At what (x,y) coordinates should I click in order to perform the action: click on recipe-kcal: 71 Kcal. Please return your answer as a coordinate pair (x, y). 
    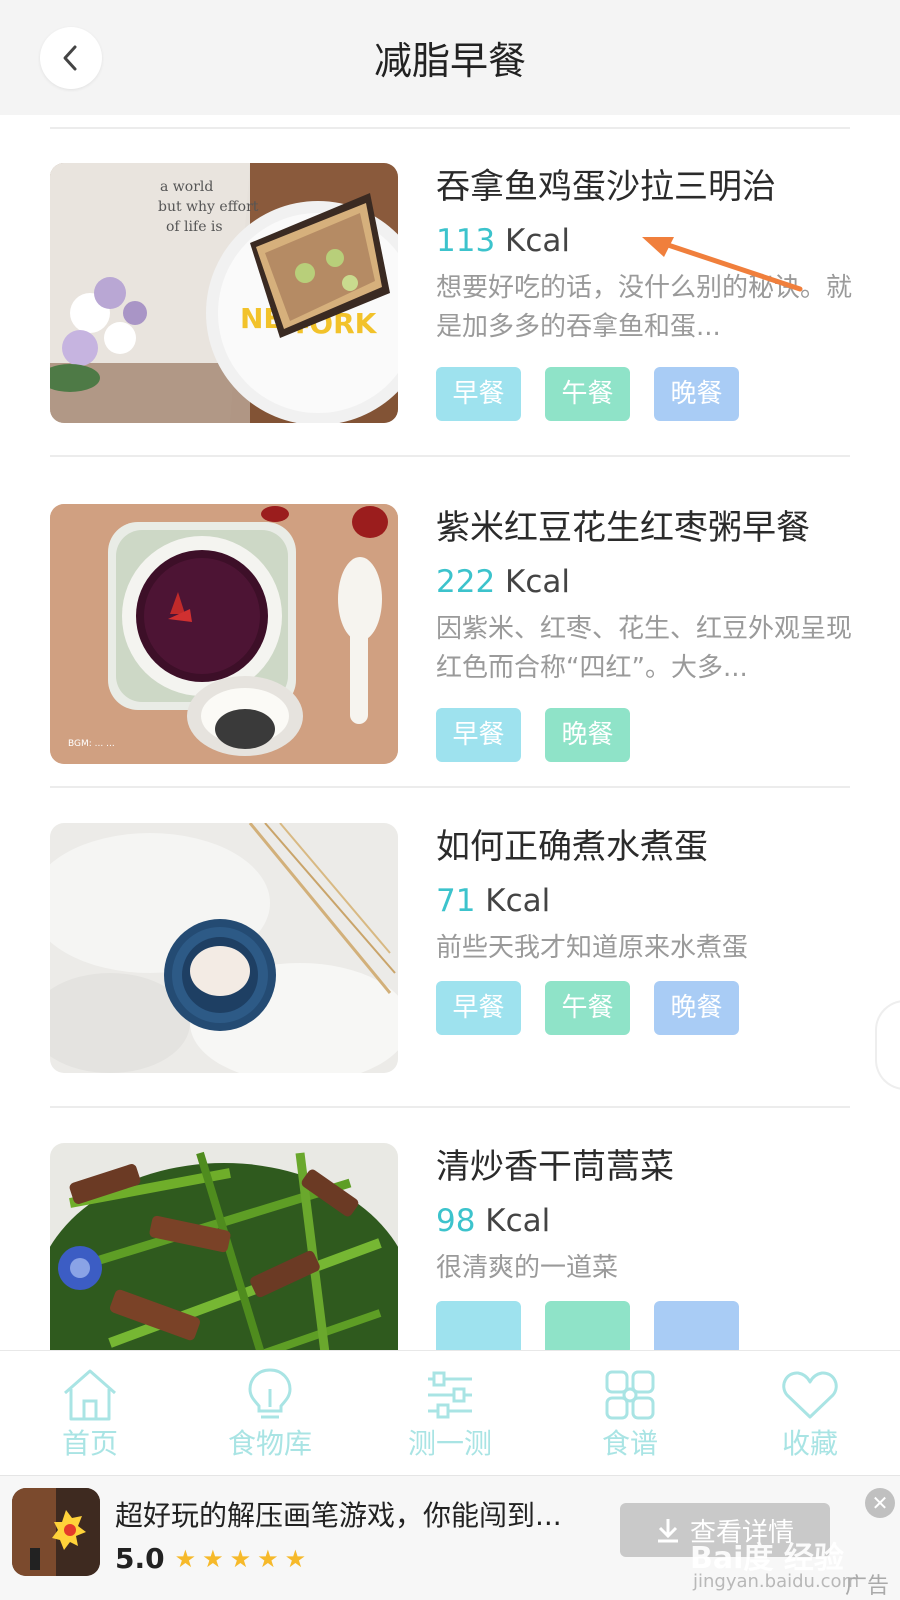
    Looking at the image, I should click on (646, 901).